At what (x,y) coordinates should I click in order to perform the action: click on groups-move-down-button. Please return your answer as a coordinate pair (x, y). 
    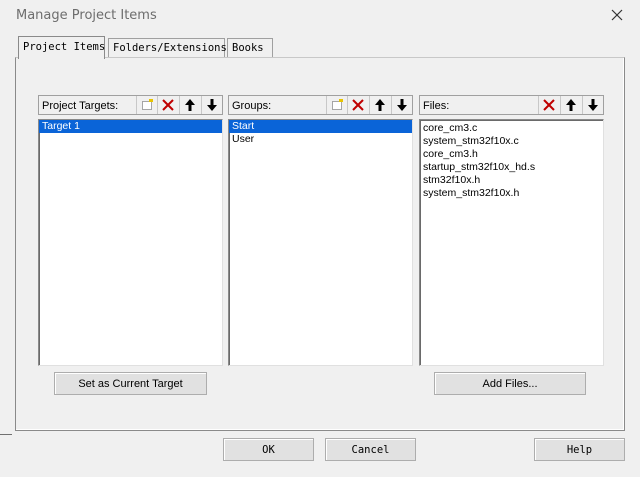
    Looking at the image, I should click on (401, 105).